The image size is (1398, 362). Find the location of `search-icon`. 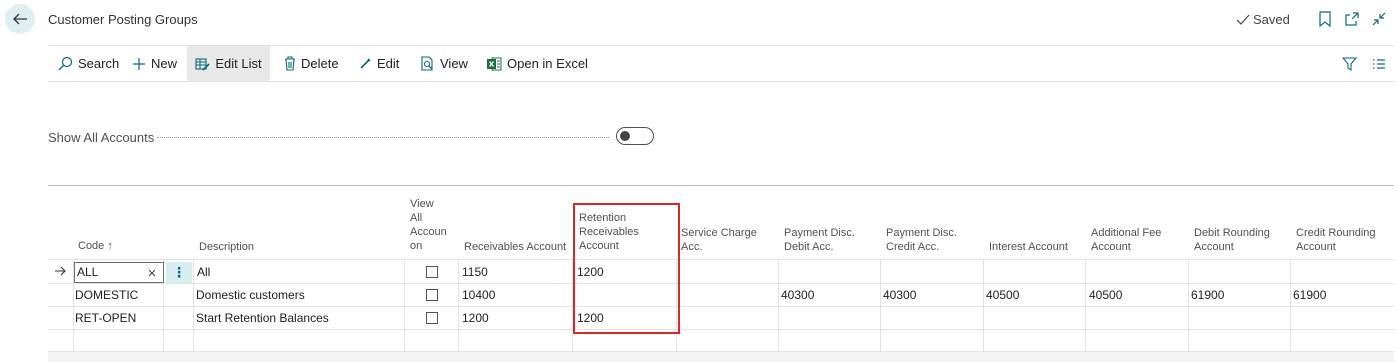

search-icon is located at coordinates (65, 63).